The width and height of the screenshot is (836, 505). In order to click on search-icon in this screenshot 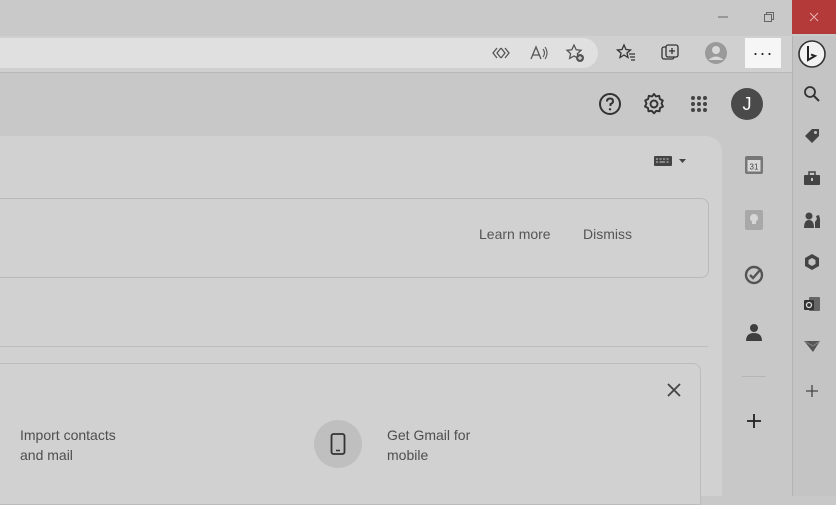, I will do `click(812, 94)`.